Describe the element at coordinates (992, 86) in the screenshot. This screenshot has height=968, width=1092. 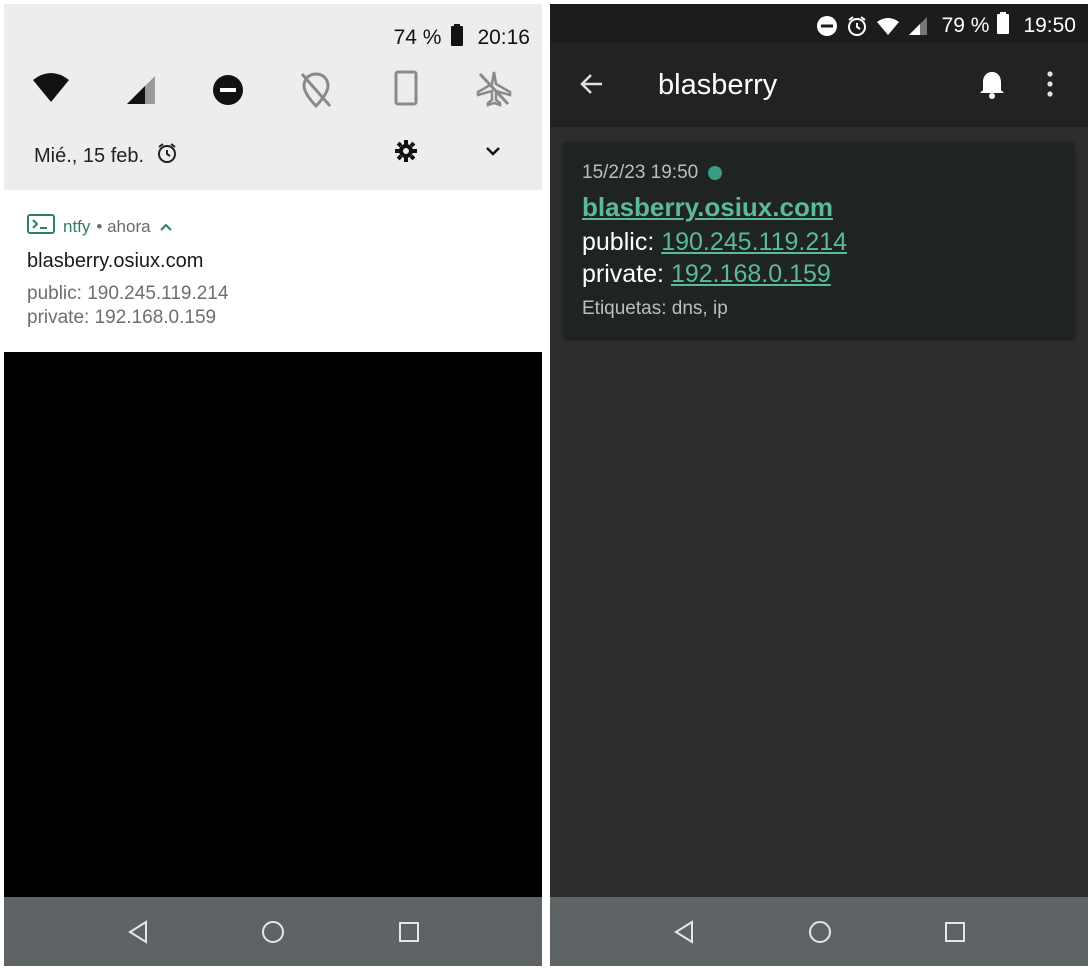
I see `bell-icon` at that location.